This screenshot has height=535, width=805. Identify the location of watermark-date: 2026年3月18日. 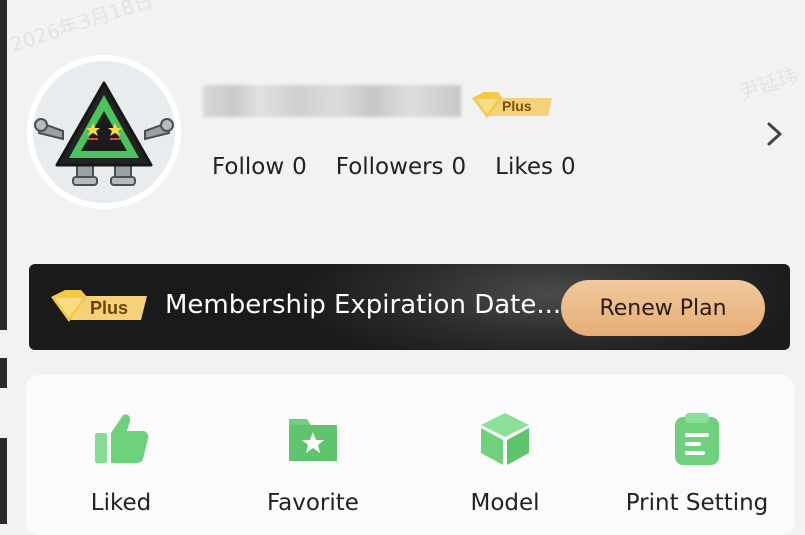
(82, 28).